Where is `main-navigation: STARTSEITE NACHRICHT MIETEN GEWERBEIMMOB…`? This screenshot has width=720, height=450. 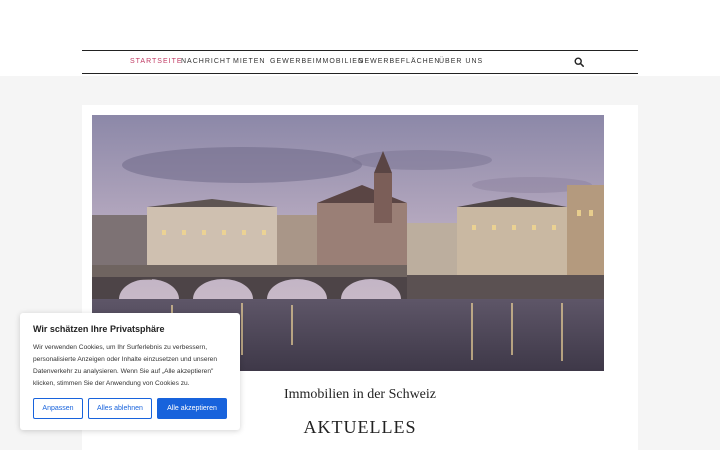
main-navigation: STARTSEITE NACHRICHT MIETEN GEWERBEIMMOB… is located at coordinates (360, 62).